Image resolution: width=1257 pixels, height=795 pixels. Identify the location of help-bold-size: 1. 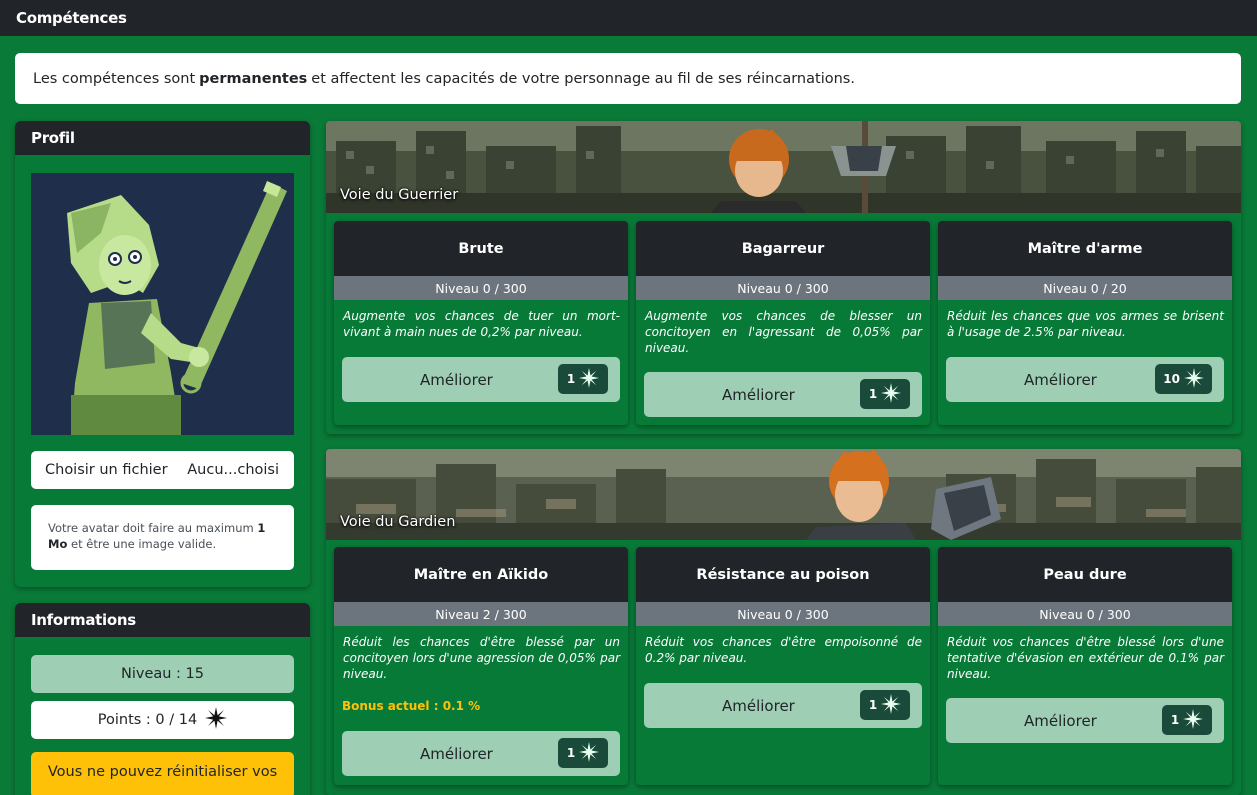
(261, 528).